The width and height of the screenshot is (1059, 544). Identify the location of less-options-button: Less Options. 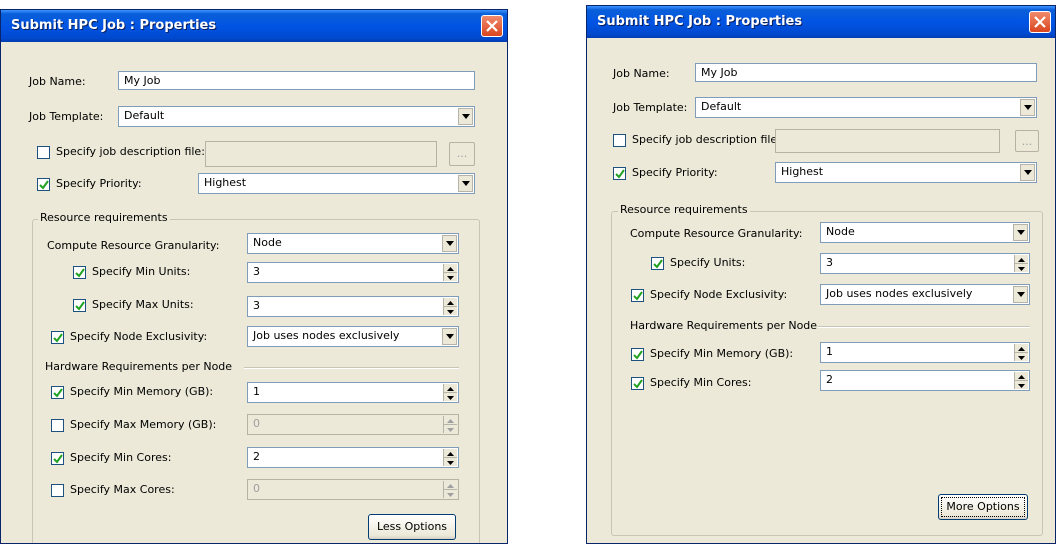
(412, 527).